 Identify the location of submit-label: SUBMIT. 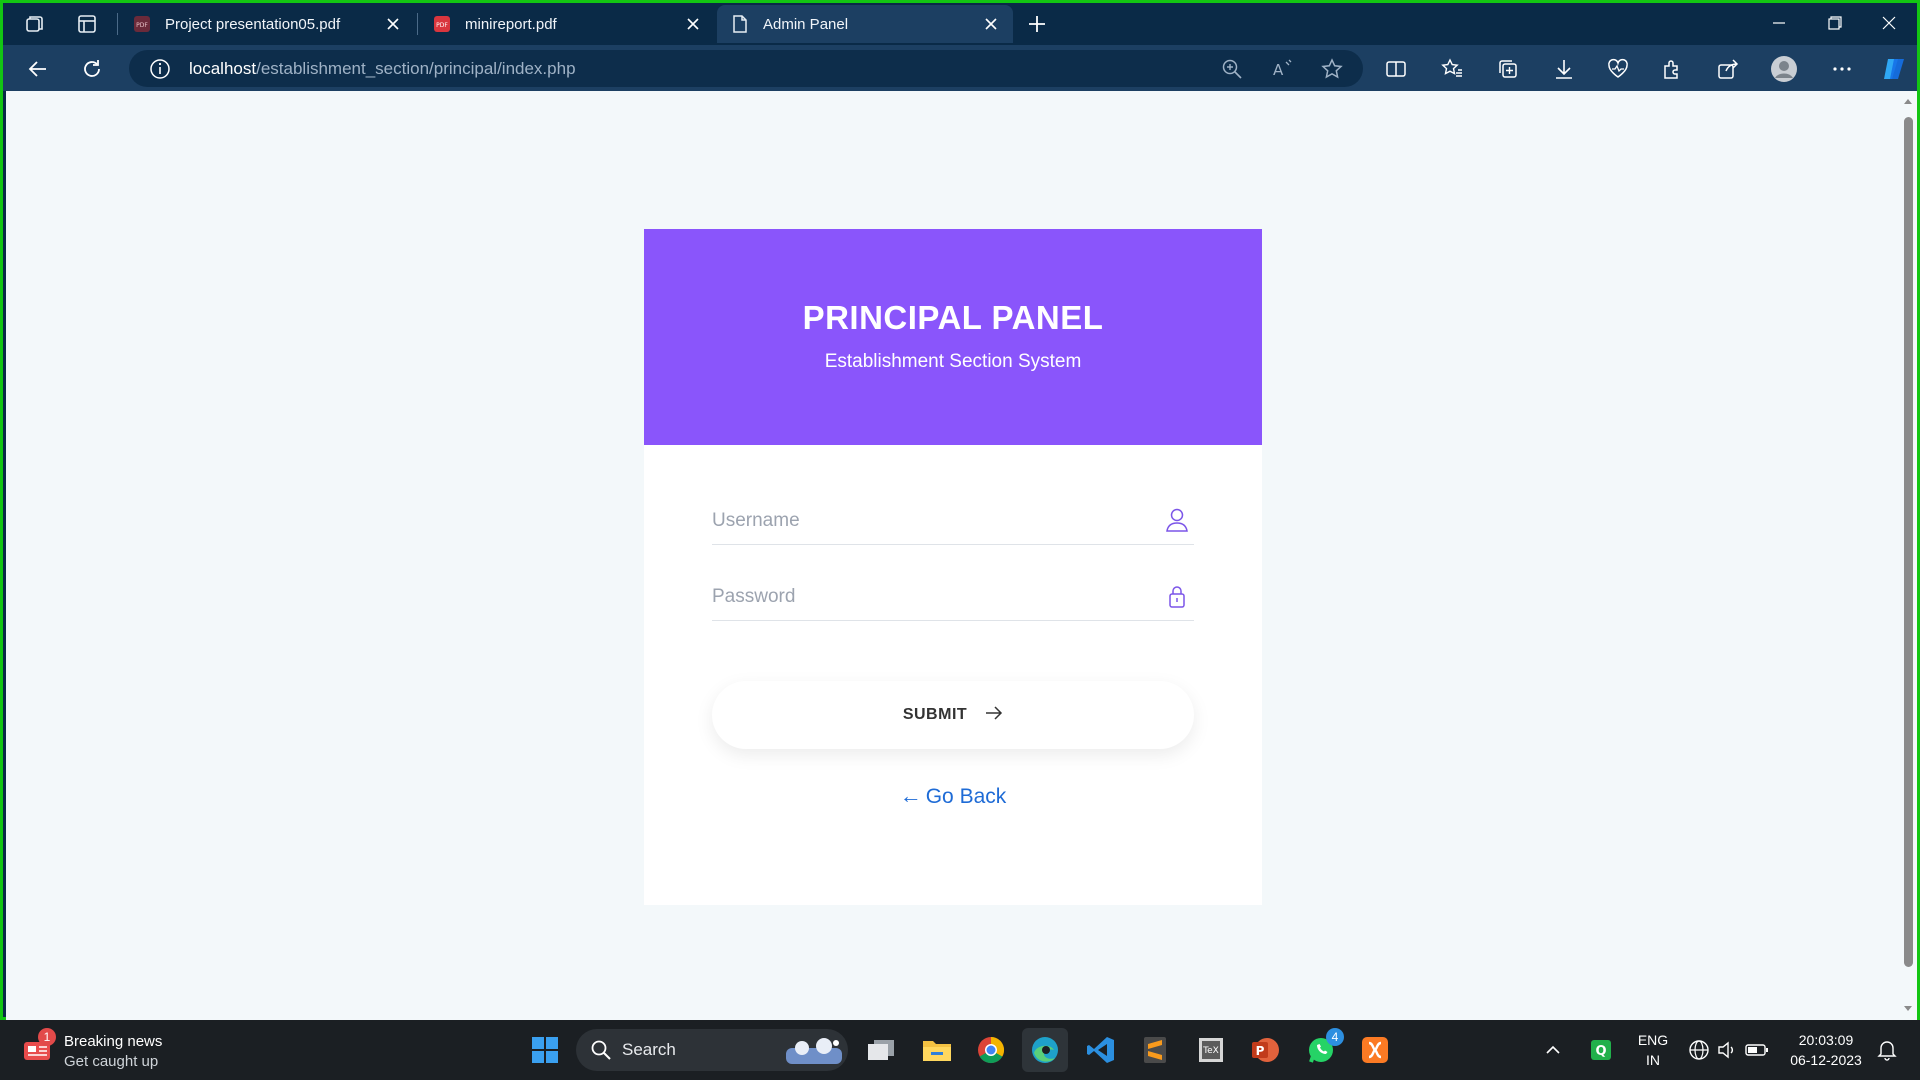
(935, 714).